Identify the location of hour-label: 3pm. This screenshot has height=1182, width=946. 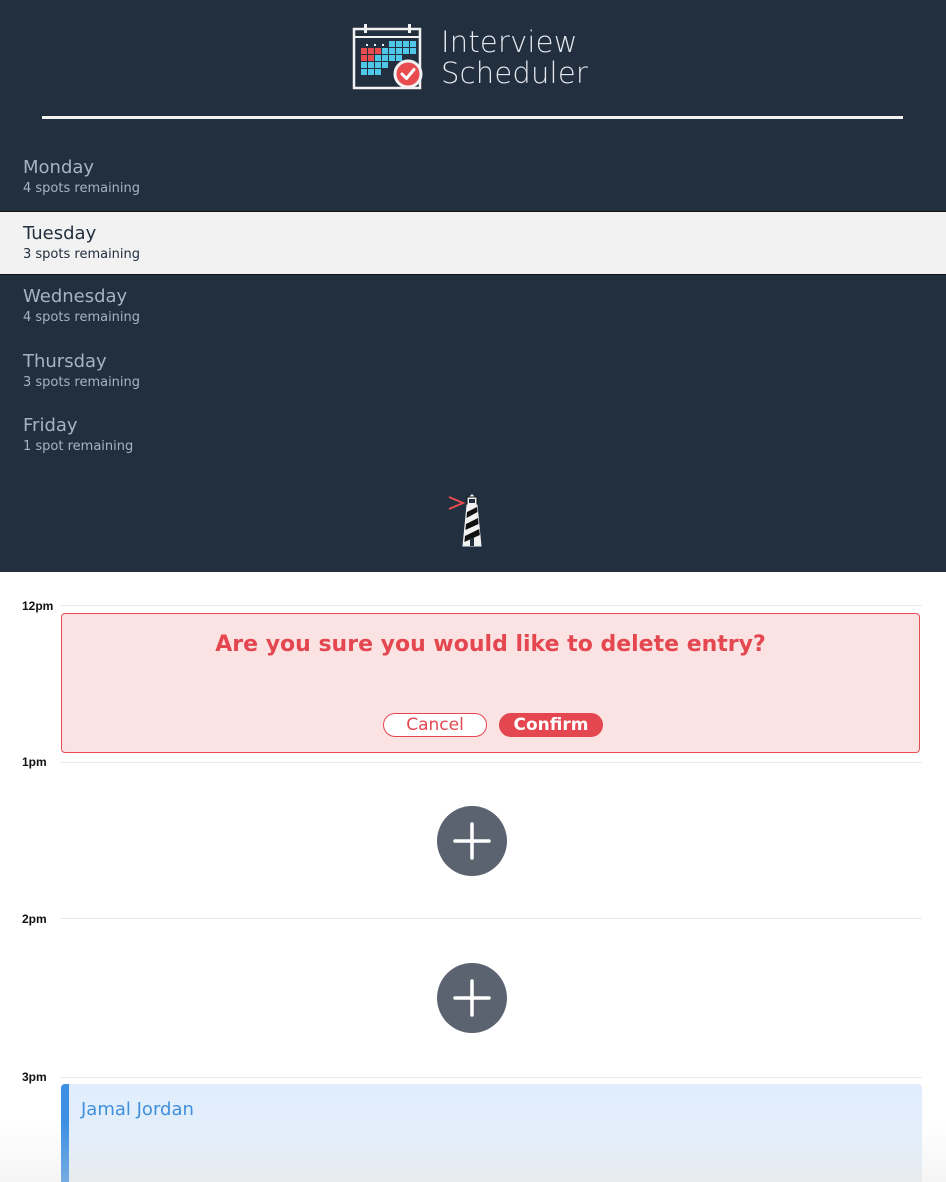
(34, 1077).